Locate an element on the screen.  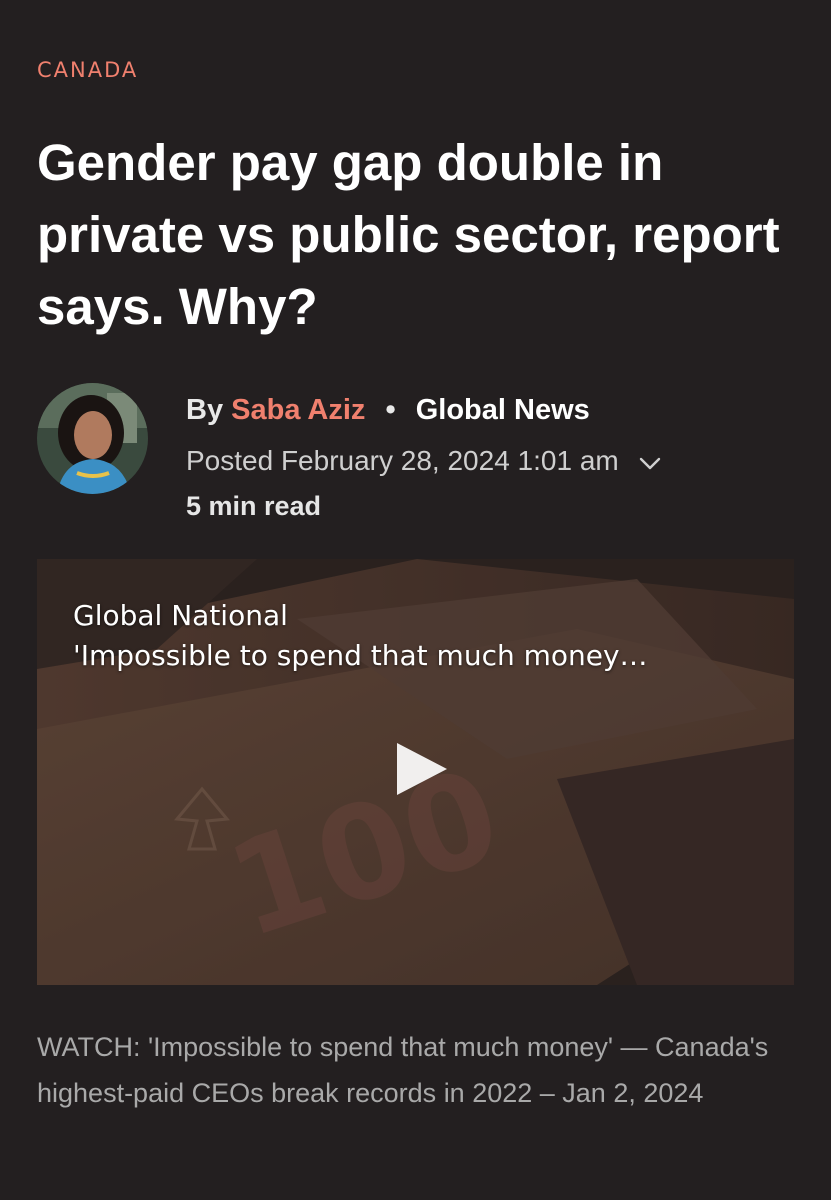
play-icon is located at coordinates (421, 769).